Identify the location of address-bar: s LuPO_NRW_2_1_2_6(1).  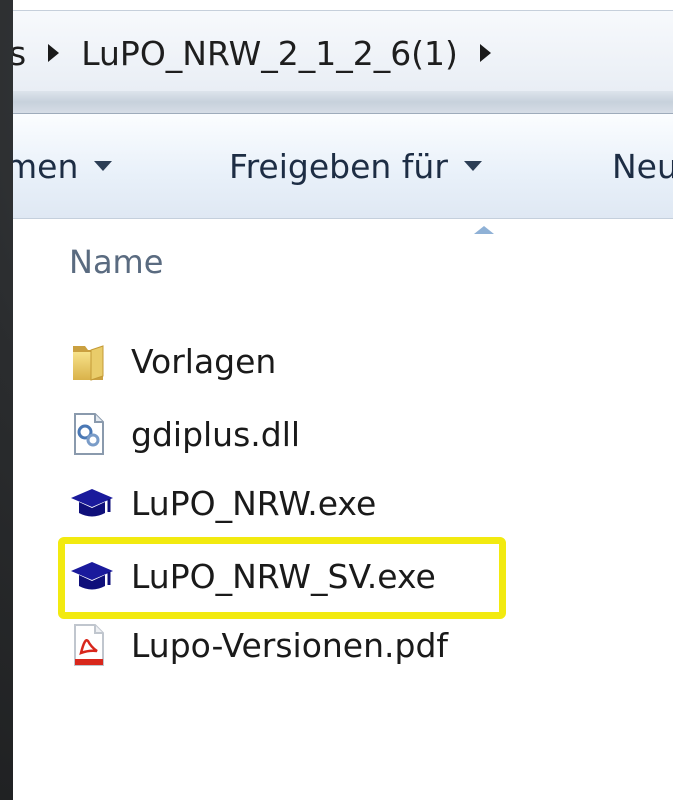
(343, 51).